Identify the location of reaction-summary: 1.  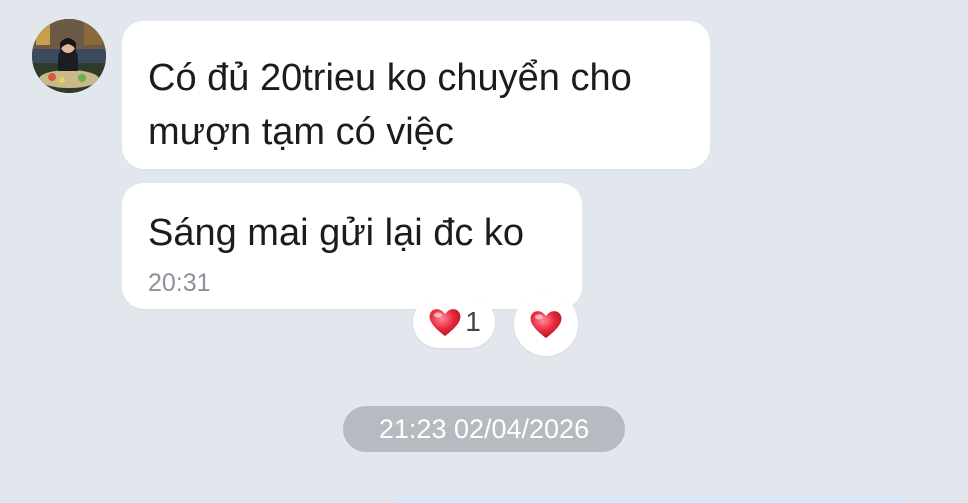
(454, 322).